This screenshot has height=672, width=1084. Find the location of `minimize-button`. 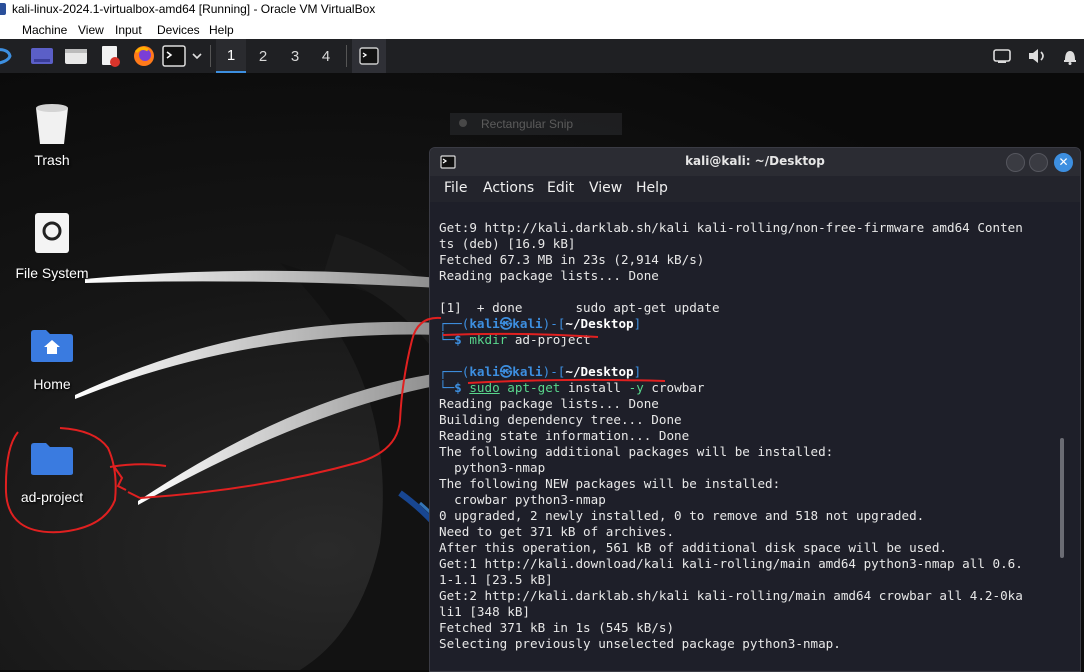

minimize-button is located at coordinates (1015, 162).